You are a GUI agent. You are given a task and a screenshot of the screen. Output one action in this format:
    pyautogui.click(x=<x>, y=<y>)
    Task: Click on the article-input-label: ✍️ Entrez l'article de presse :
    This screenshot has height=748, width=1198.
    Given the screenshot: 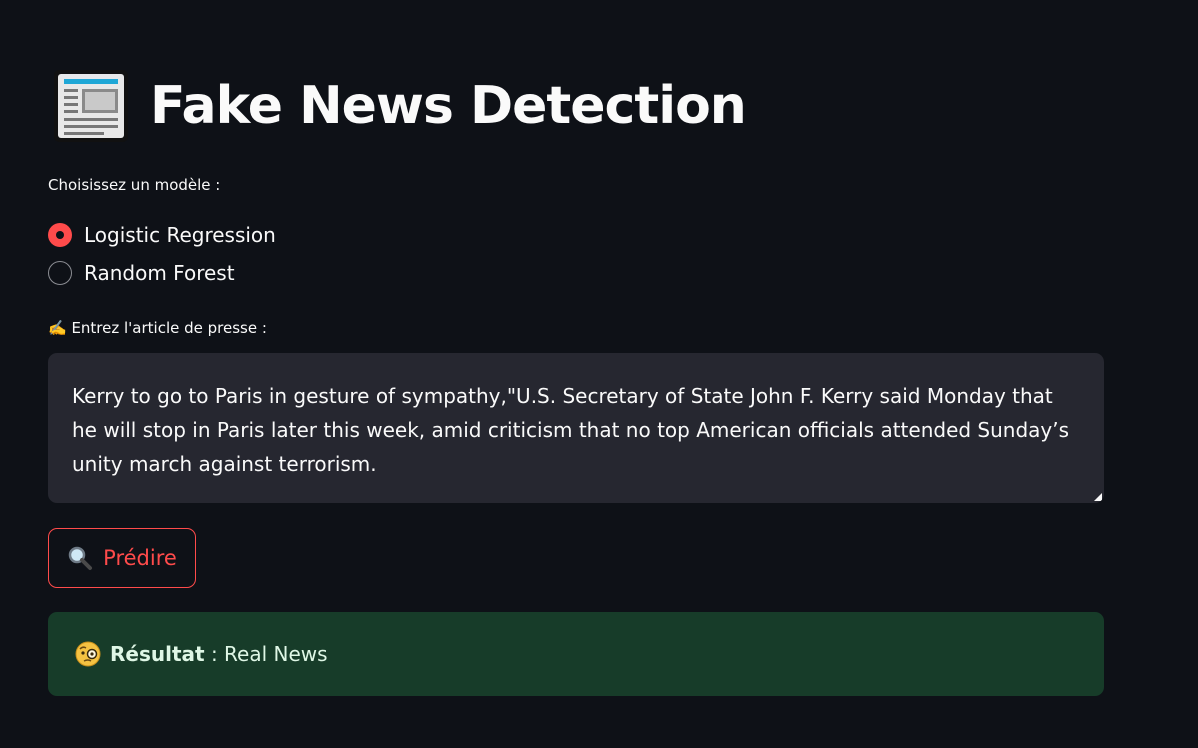 What is the action you would take?
    pyautogui.click(x=157, y=328)
    